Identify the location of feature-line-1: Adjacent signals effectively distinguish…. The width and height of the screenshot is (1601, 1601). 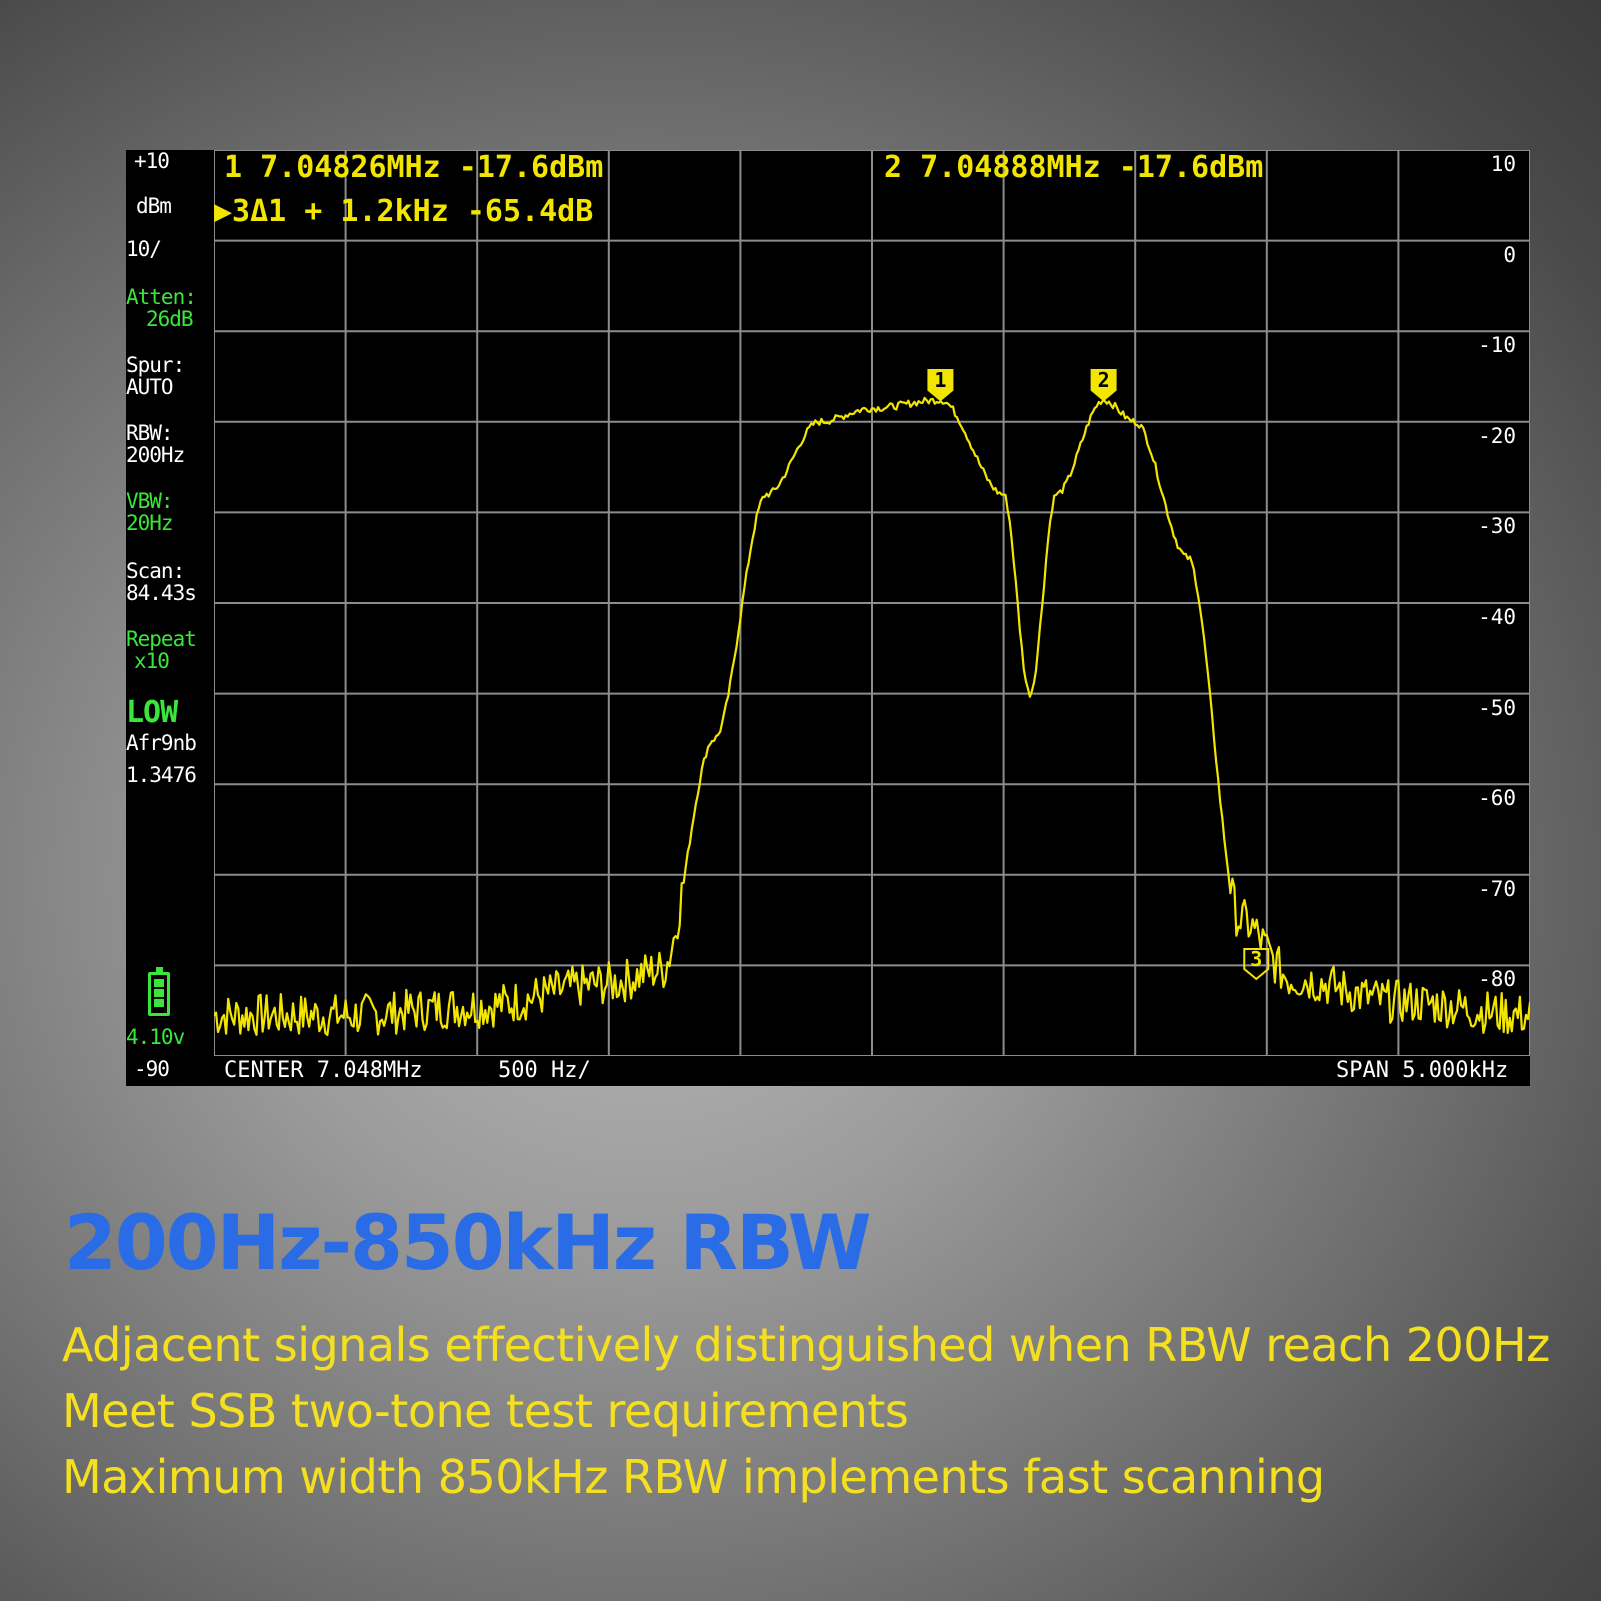
(806, 1345).